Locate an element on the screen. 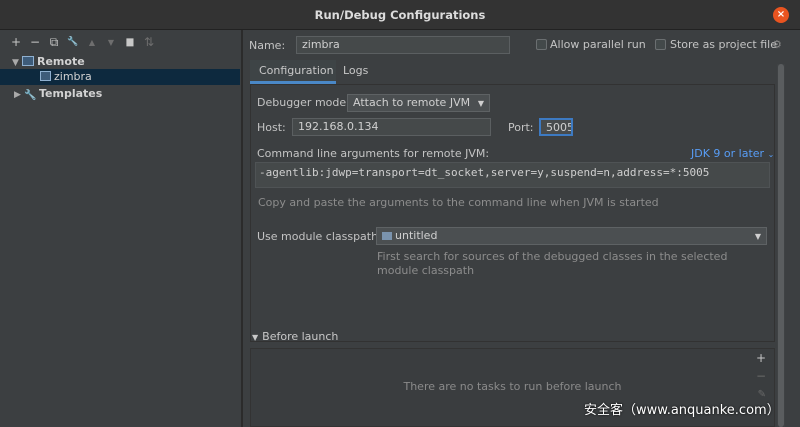  store-project-label: Store as project file is located at coordinates (723, 44).